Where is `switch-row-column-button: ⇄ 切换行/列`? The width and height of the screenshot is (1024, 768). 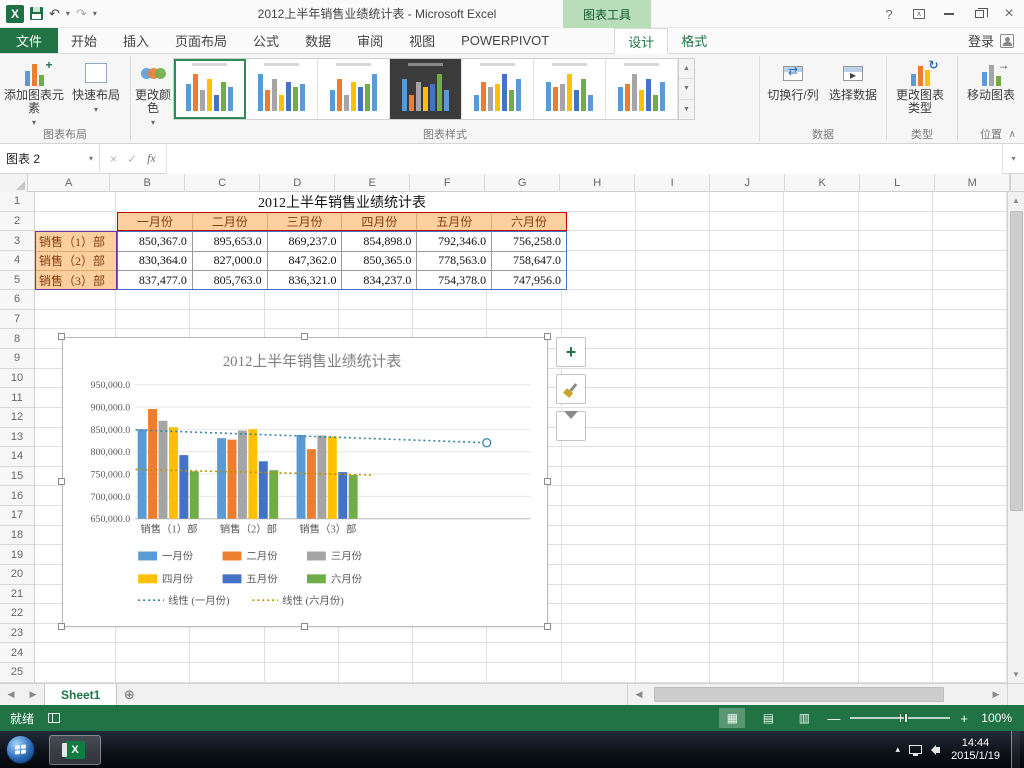 switch-row-column-button: ⇄ 切换行/列 is located at coordinates (793, 91).